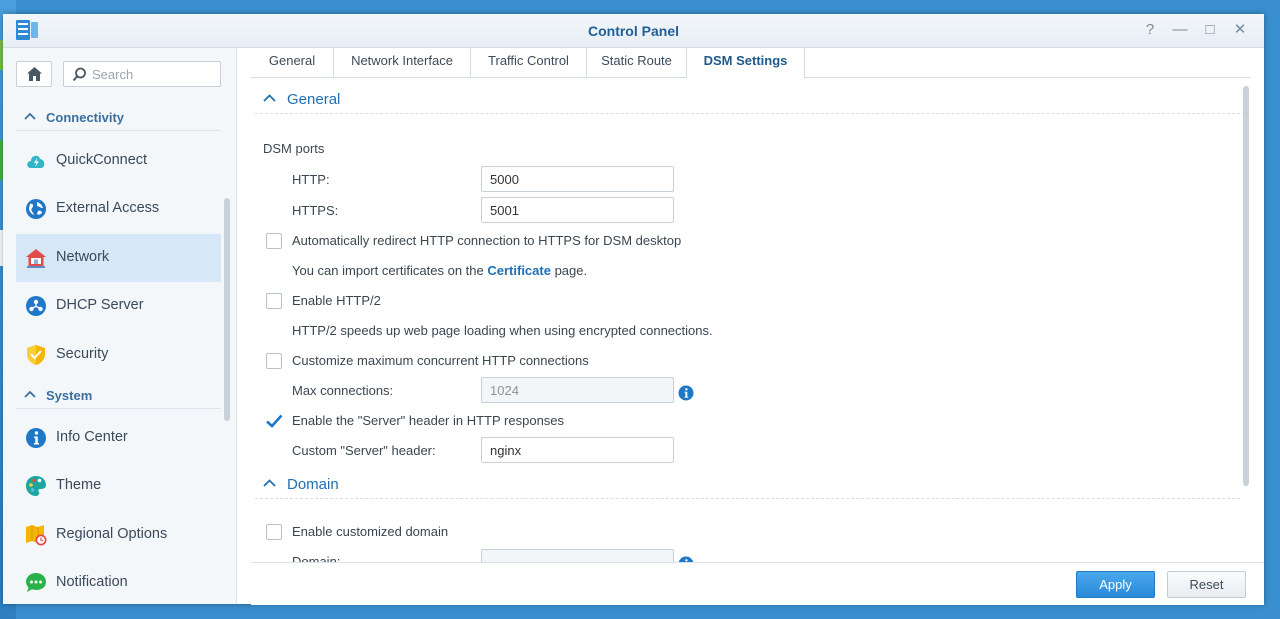 The height and width of the screenshot is (619, 1280). What do you see at coordinates (102, 160) in the screenshot?
I see `sidebar-item-label: QuickConnect` at bounding box center [102, 160].